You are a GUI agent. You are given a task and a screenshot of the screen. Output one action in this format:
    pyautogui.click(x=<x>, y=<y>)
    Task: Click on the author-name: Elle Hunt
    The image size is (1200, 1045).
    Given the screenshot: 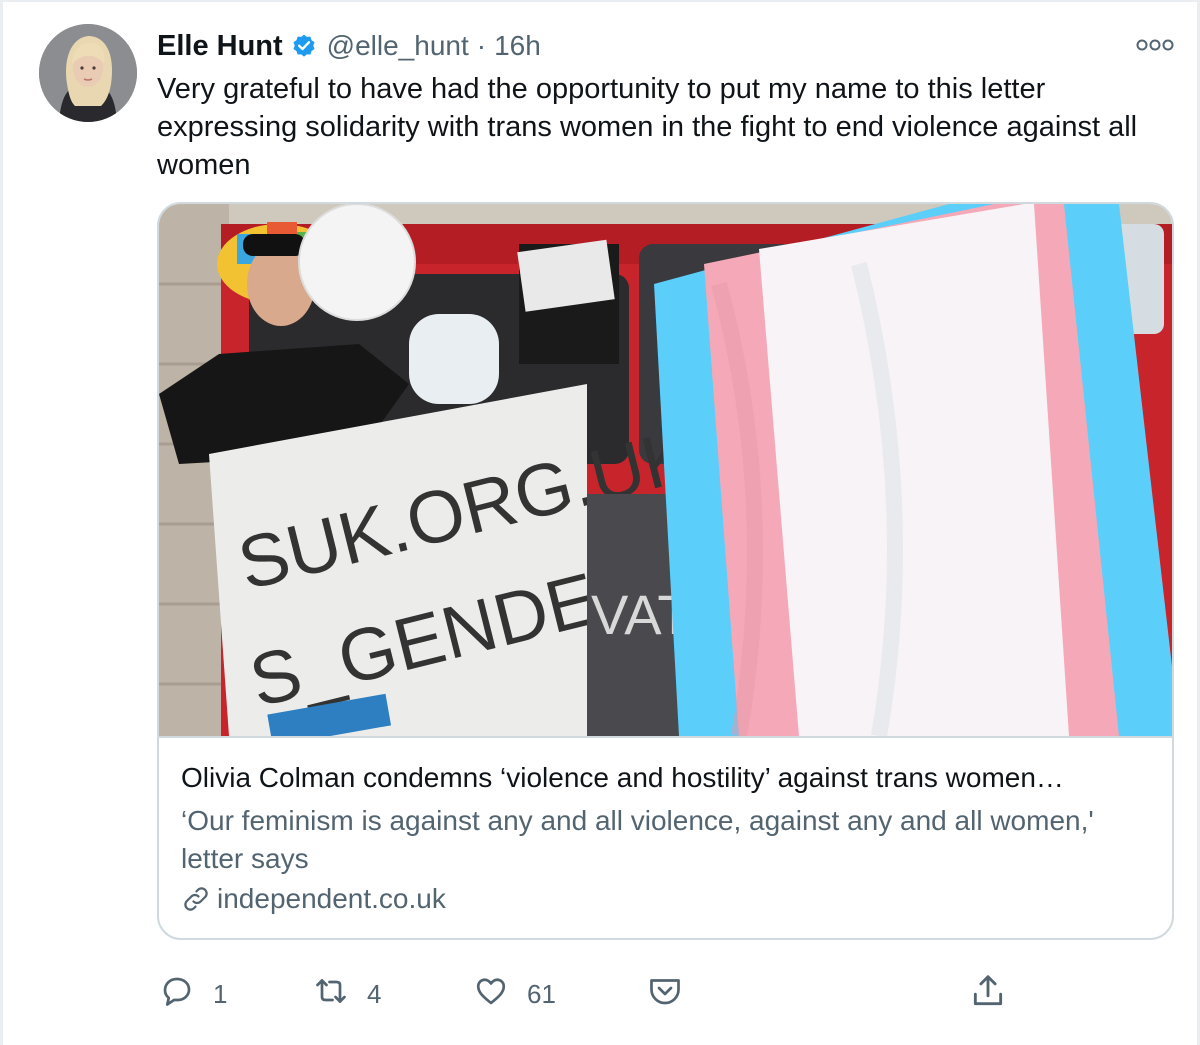 What is the action you would take?
    pyautogui.click(x=220, y=46)
    